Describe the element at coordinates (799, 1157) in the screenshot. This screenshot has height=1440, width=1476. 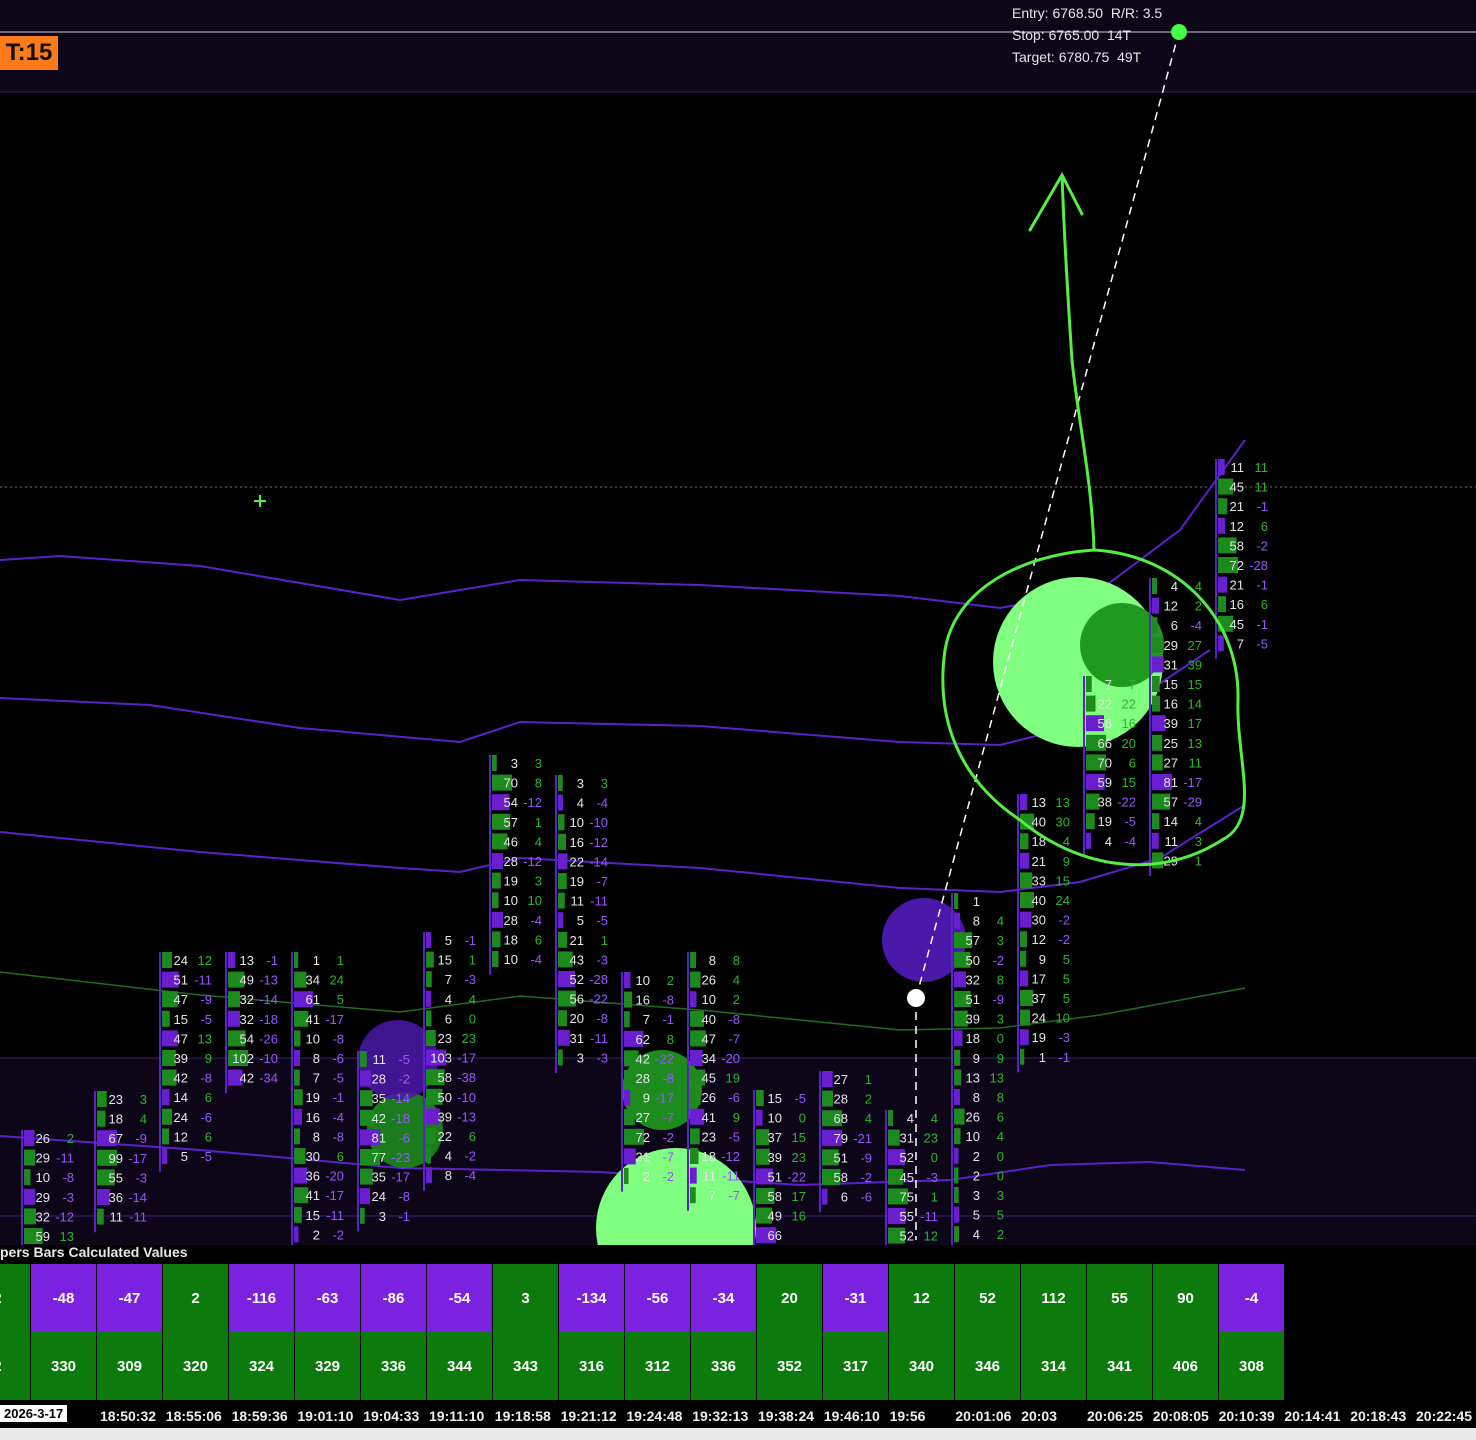
I see `delta-value: 23` at that location.